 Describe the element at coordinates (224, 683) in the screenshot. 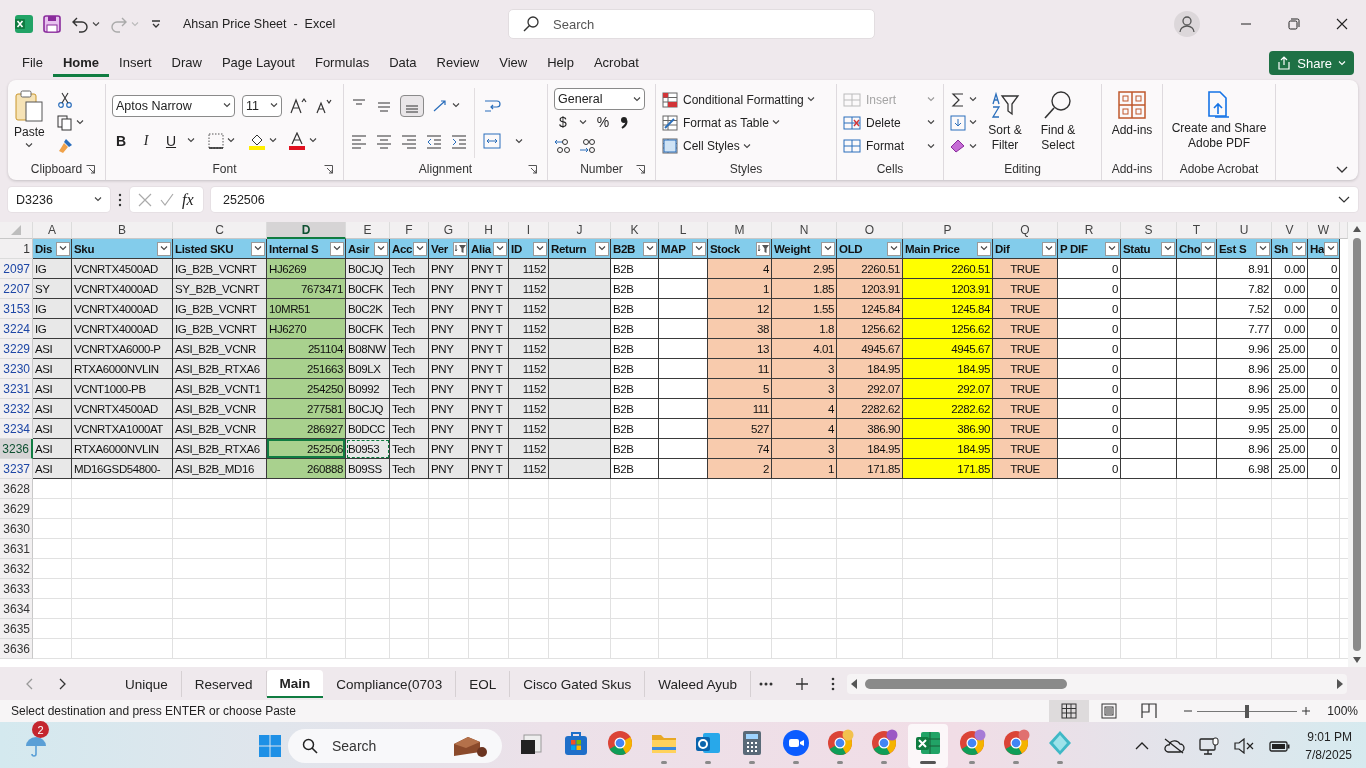

I see `sheet-tab: Reserved` at that location.